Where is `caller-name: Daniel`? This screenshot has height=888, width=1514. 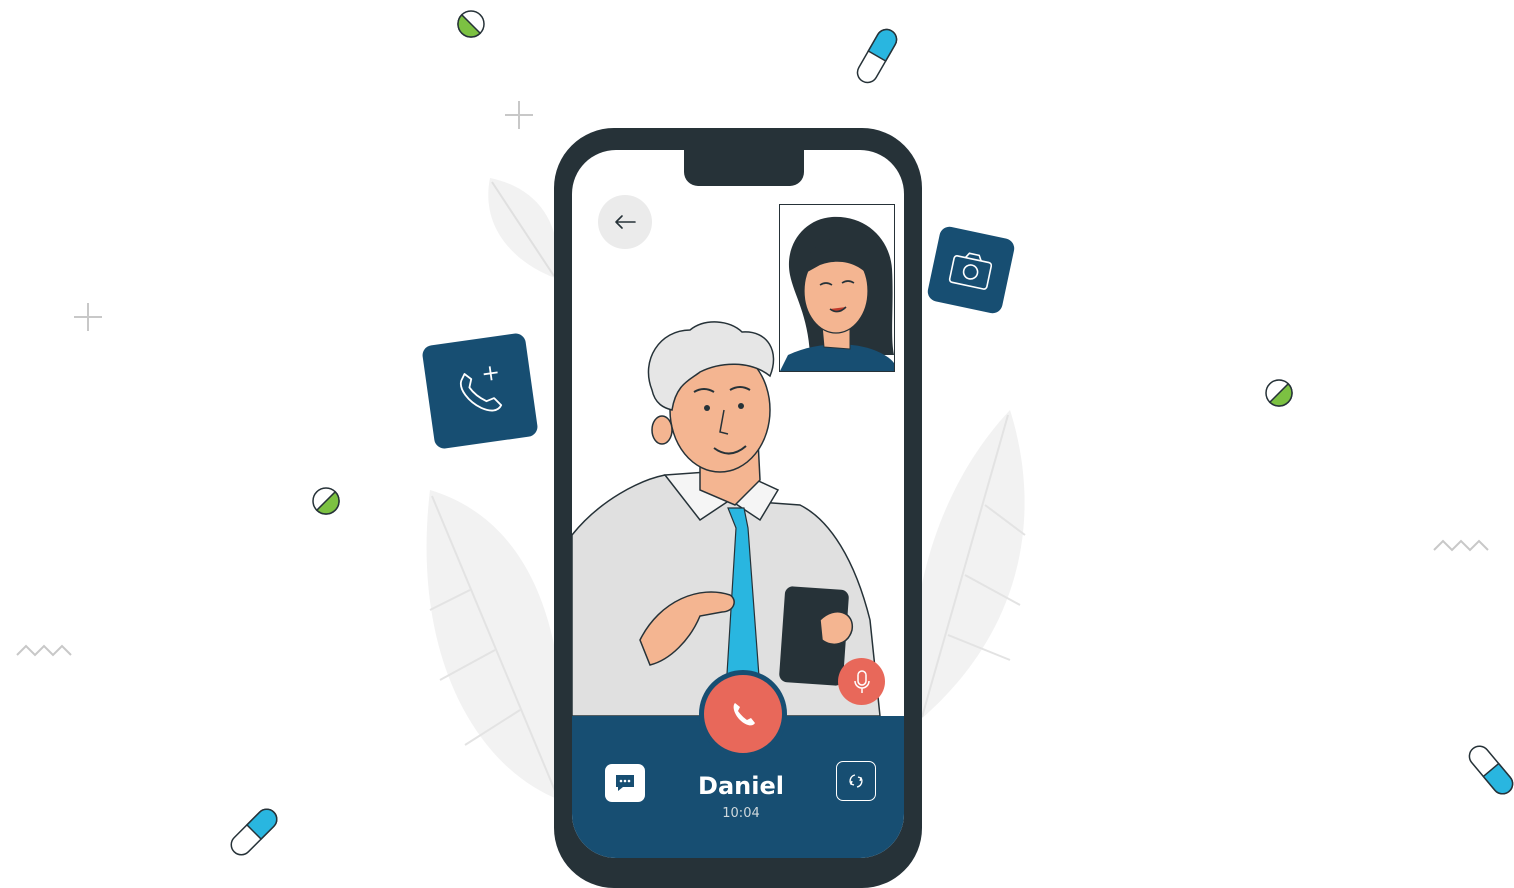
caller-name: Daniel is located at coordinates (741, 786).